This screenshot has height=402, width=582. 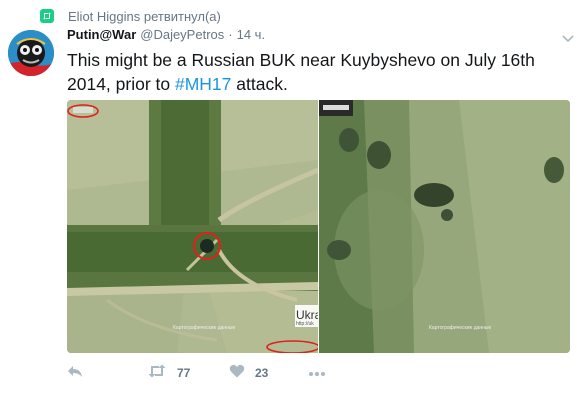 I want to click on left-url-sub: http://uk, so click(x=305, y=324).